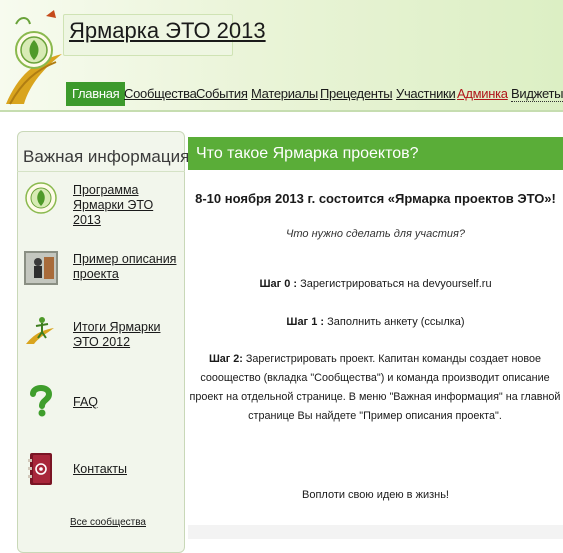 Image resolution: width=563 pixels, height=553 pixels. Describe the element at coordinates (41, 198) in the screenshot. I see `eco-logo-icon` at that location.